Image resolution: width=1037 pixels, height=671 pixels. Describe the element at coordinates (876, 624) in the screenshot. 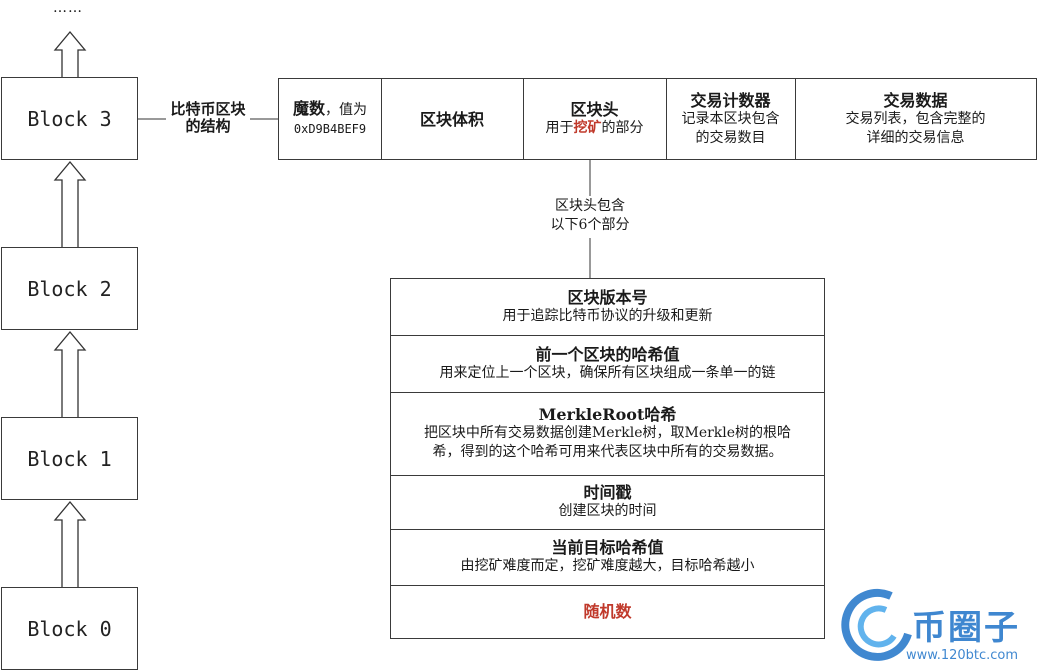

I see `watermark-logo-icon` at that location.